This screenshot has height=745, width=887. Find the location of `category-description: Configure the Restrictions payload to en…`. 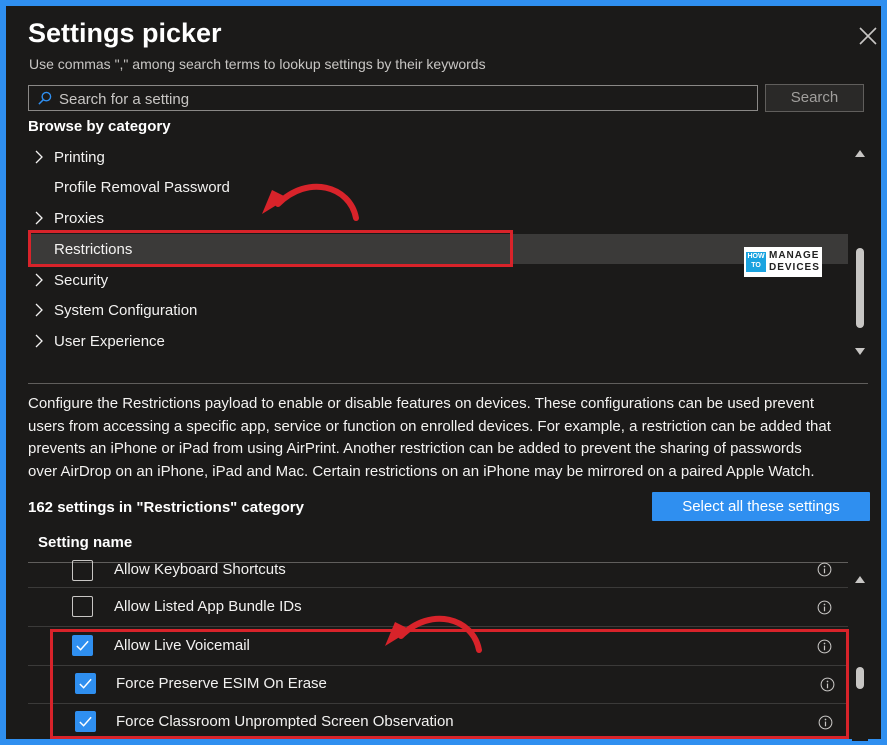

category-description: Configure the Restrictions payload to en… is located at coordinates (450, 438).